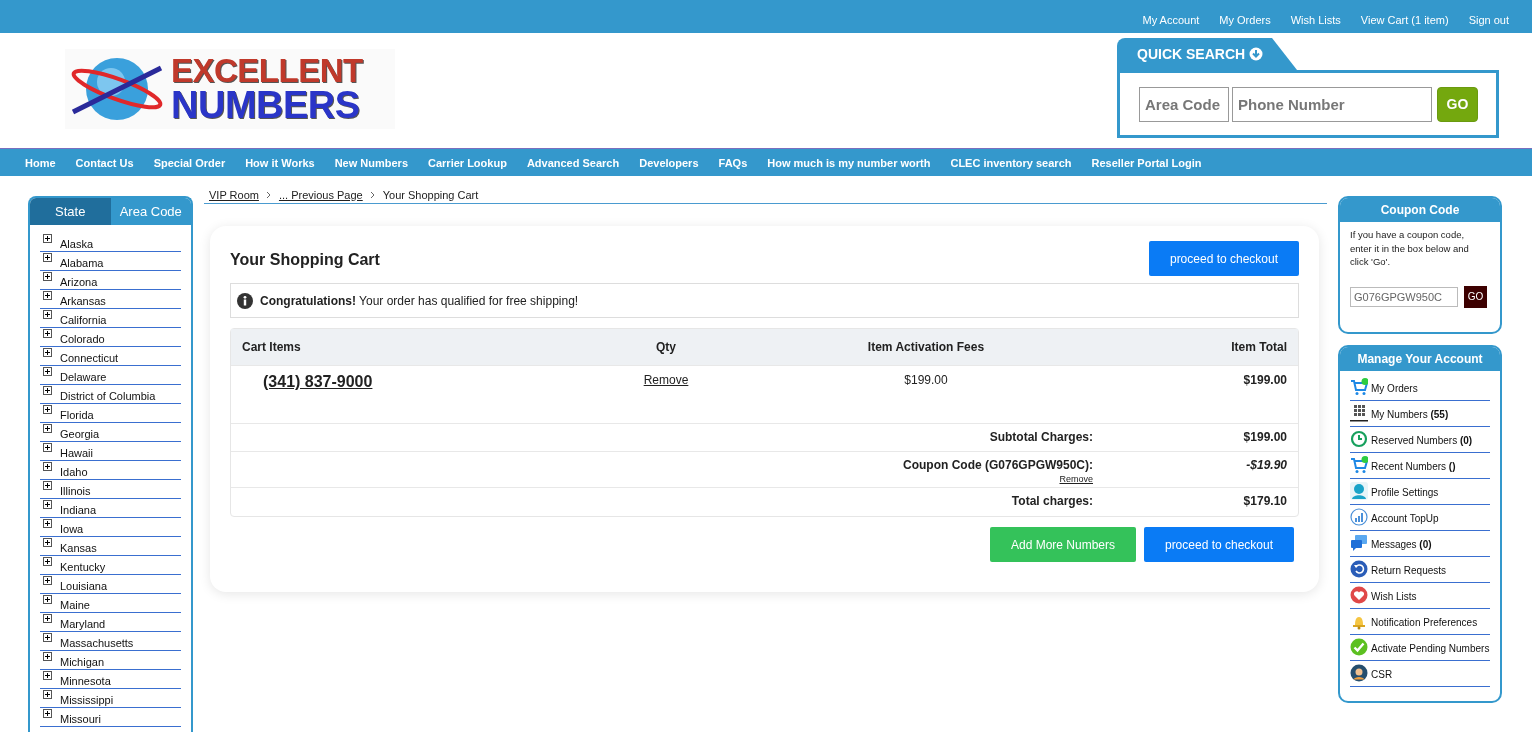 The height and width of the screenshot is (734, 1532). I want to click on state-link: Hawaii, so click(76, 453).